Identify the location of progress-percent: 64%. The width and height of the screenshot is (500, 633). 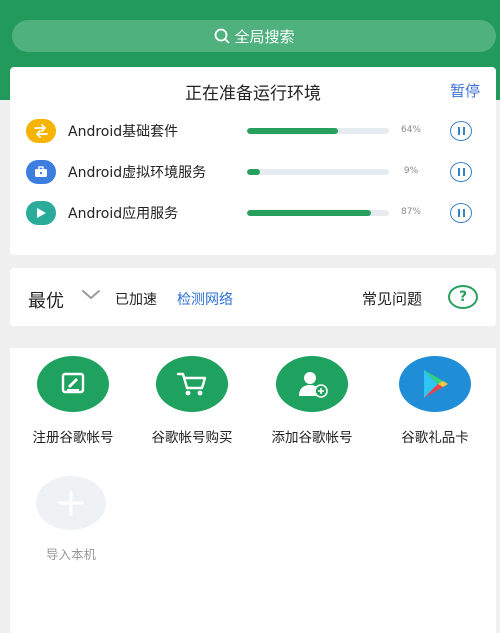
(410, 130).